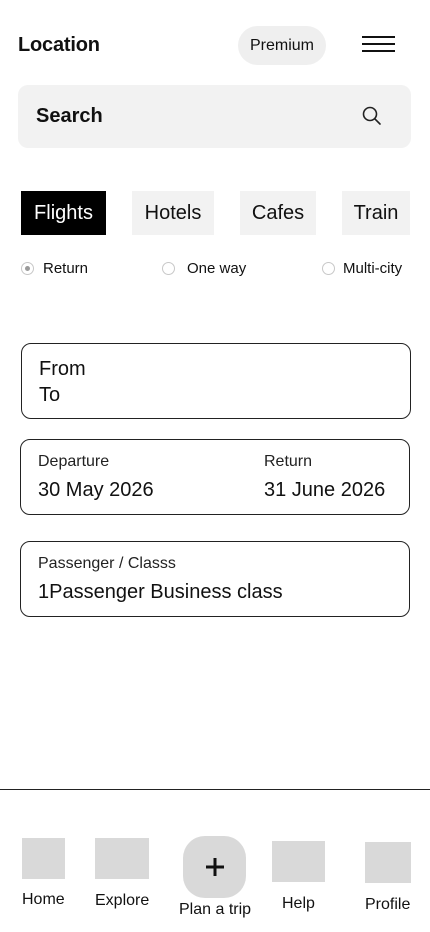 This screenshot has height=932, width=430. What do you see at coordinates (217, 268) in the screenshot?
I see `radio-one-way-label: One way` at bounding box center [217, 268].